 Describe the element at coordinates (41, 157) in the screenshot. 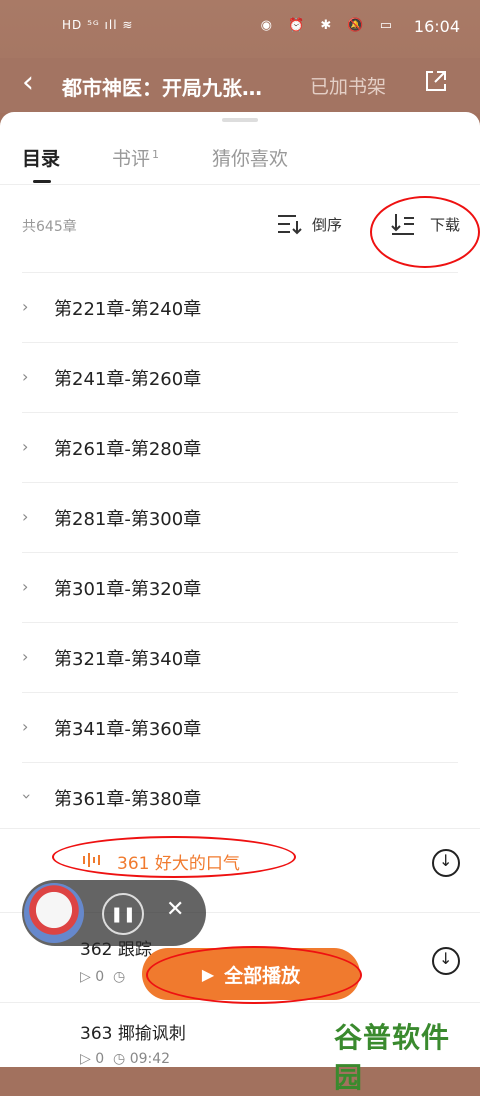

I see `tab-catalog: 目录` at that location.